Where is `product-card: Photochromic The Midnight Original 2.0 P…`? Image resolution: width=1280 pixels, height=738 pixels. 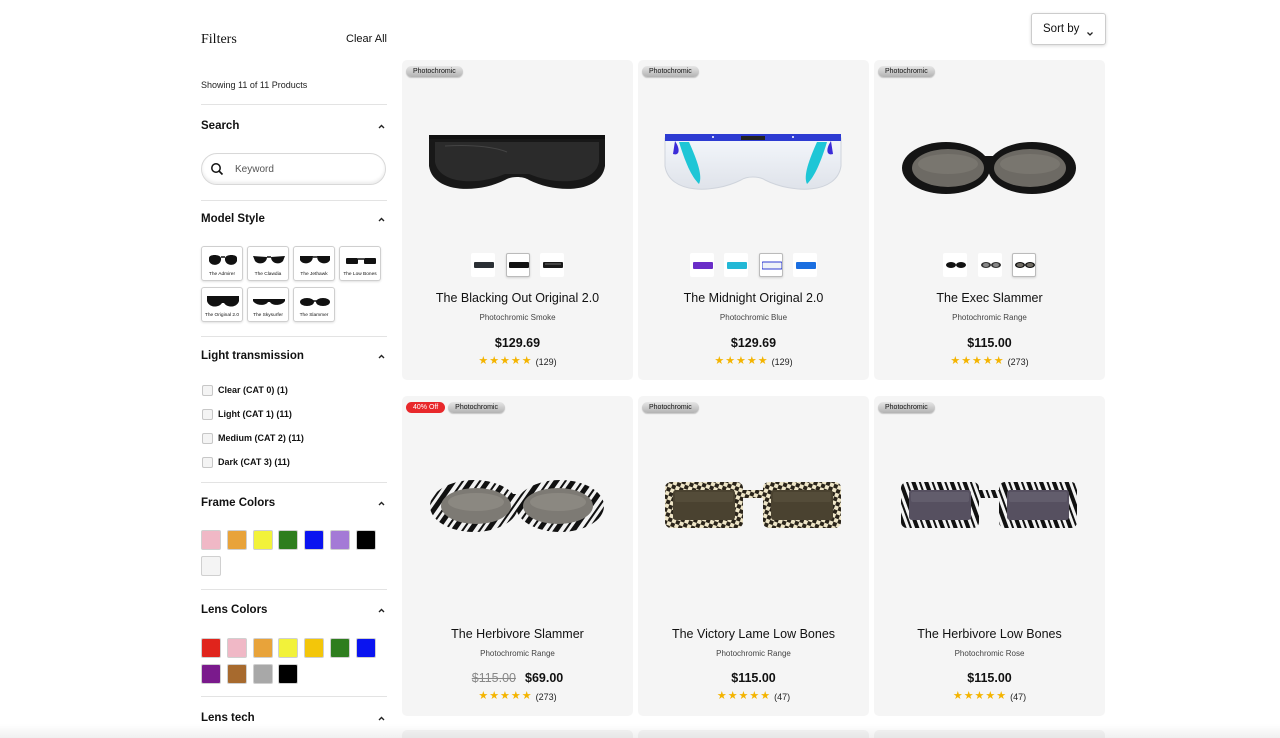 product-card: Photochromic The Midnight Original 2.0 P… is located at coordinates (753, 220).